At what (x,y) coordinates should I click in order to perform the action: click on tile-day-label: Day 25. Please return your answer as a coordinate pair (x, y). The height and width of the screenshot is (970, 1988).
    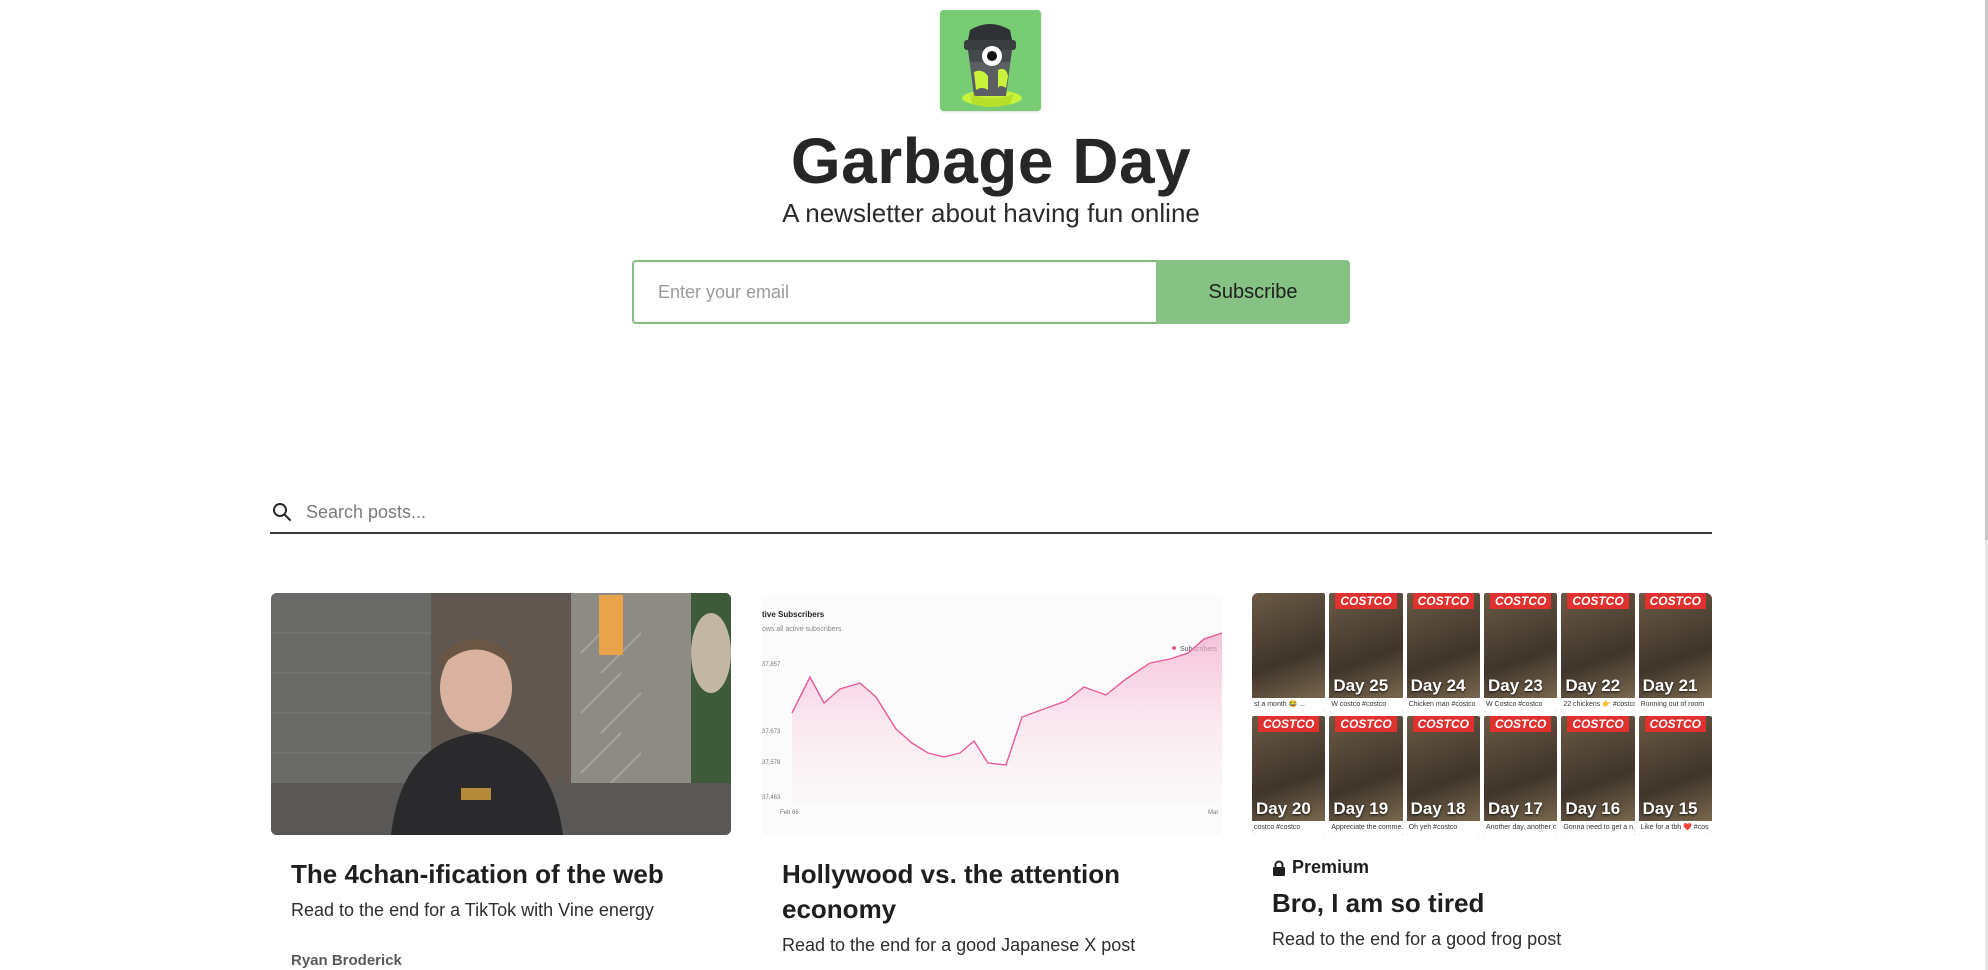
    Looking at the image, I should click on (1361, 685).